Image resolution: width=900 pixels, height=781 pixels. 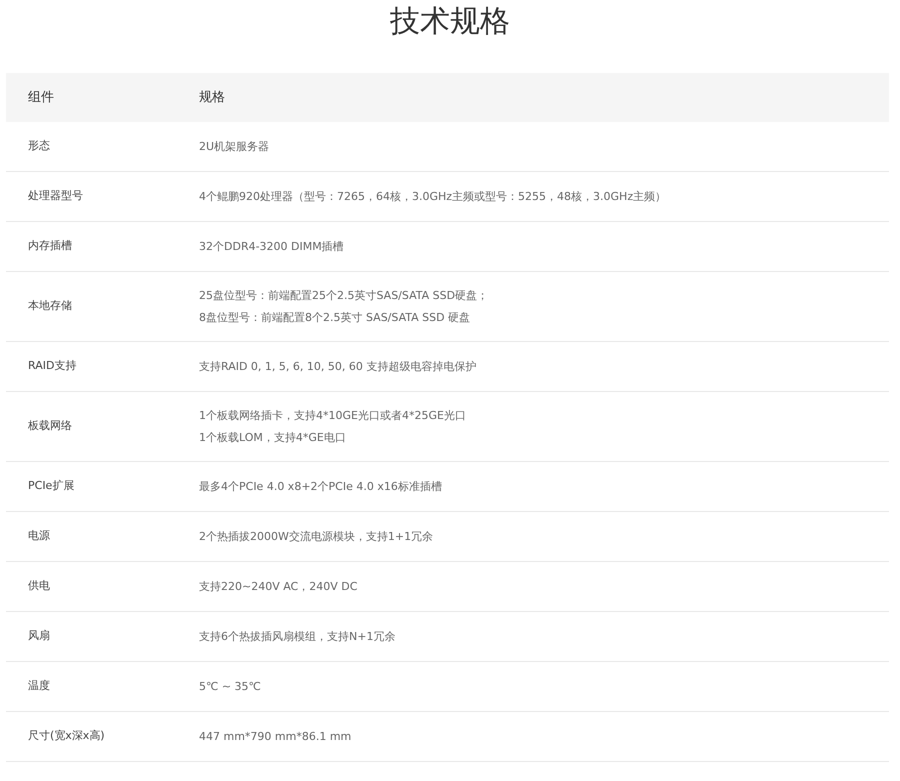 What do you see at coordinates (432, 196) in the screenshot?
I see `spec-text: 4个鲲鹏920处理器（型号：7265，64核，3.0GHz主频或型号：5255，48核，3.0GHz主频）` at bounding box center [432, 196].